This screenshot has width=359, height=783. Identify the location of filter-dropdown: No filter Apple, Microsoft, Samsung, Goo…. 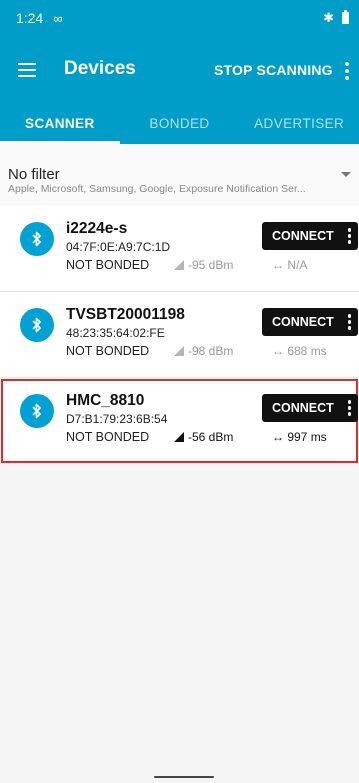
(179, 175).